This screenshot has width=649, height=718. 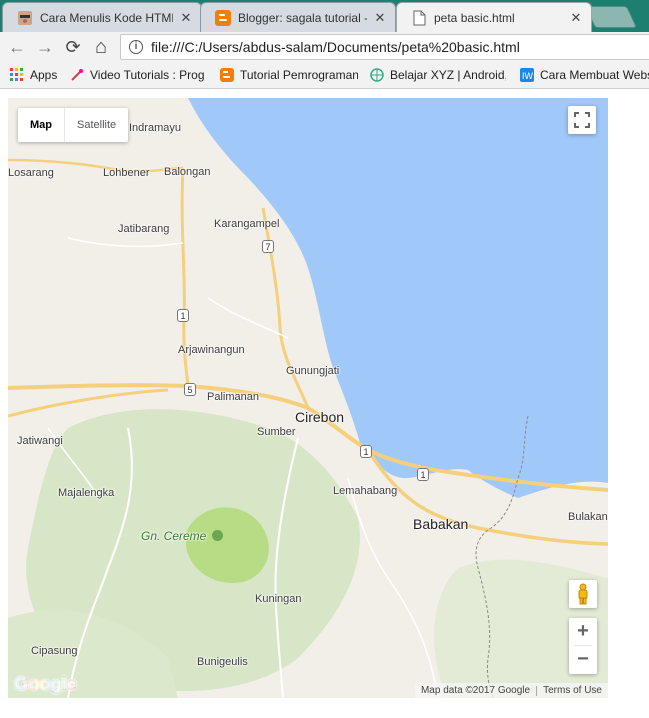 I want to click on back-button: ←, so click(x=17, y=47).